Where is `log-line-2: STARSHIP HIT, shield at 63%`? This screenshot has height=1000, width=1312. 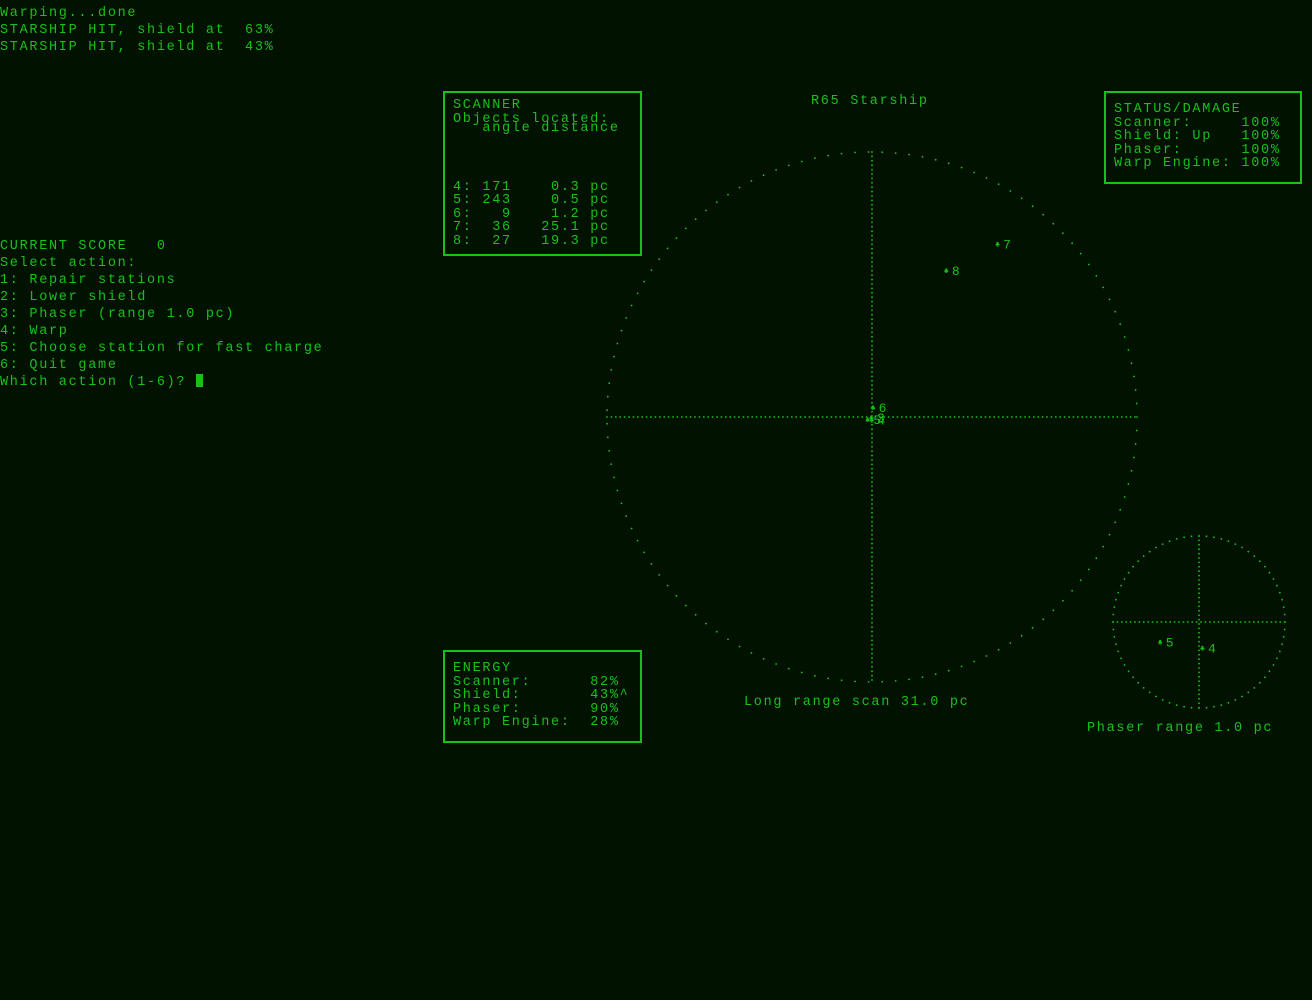
log-line-2: STARSHIP HIT, shield at 63% is located at coordinates (137, 30).